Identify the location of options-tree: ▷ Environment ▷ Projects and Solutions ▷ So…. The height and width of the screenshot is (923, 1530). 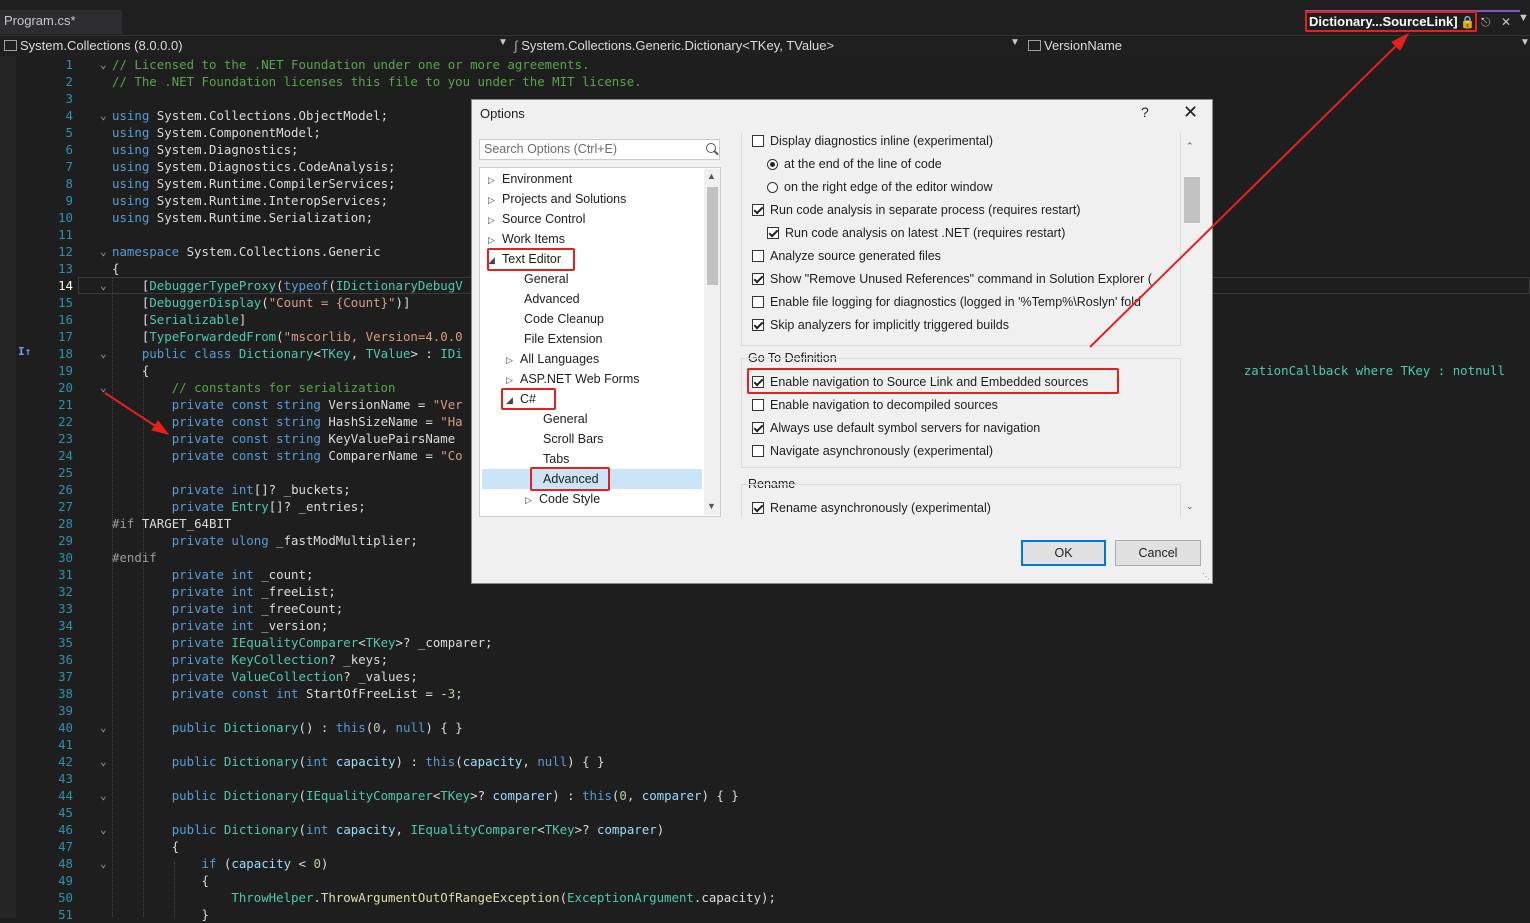
(600, 342).